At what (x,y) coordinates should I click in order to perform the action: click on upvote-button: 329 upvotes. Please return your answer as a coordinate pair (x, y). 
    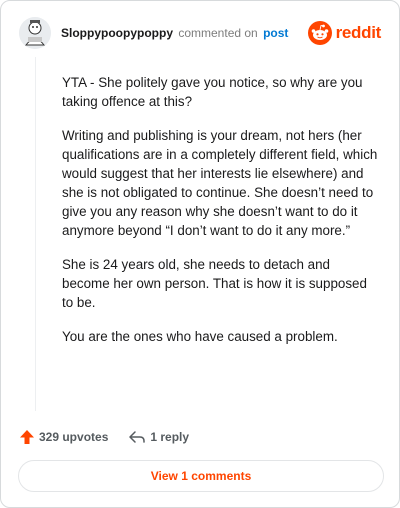
    Looking at the image, I should click on (63, 437).